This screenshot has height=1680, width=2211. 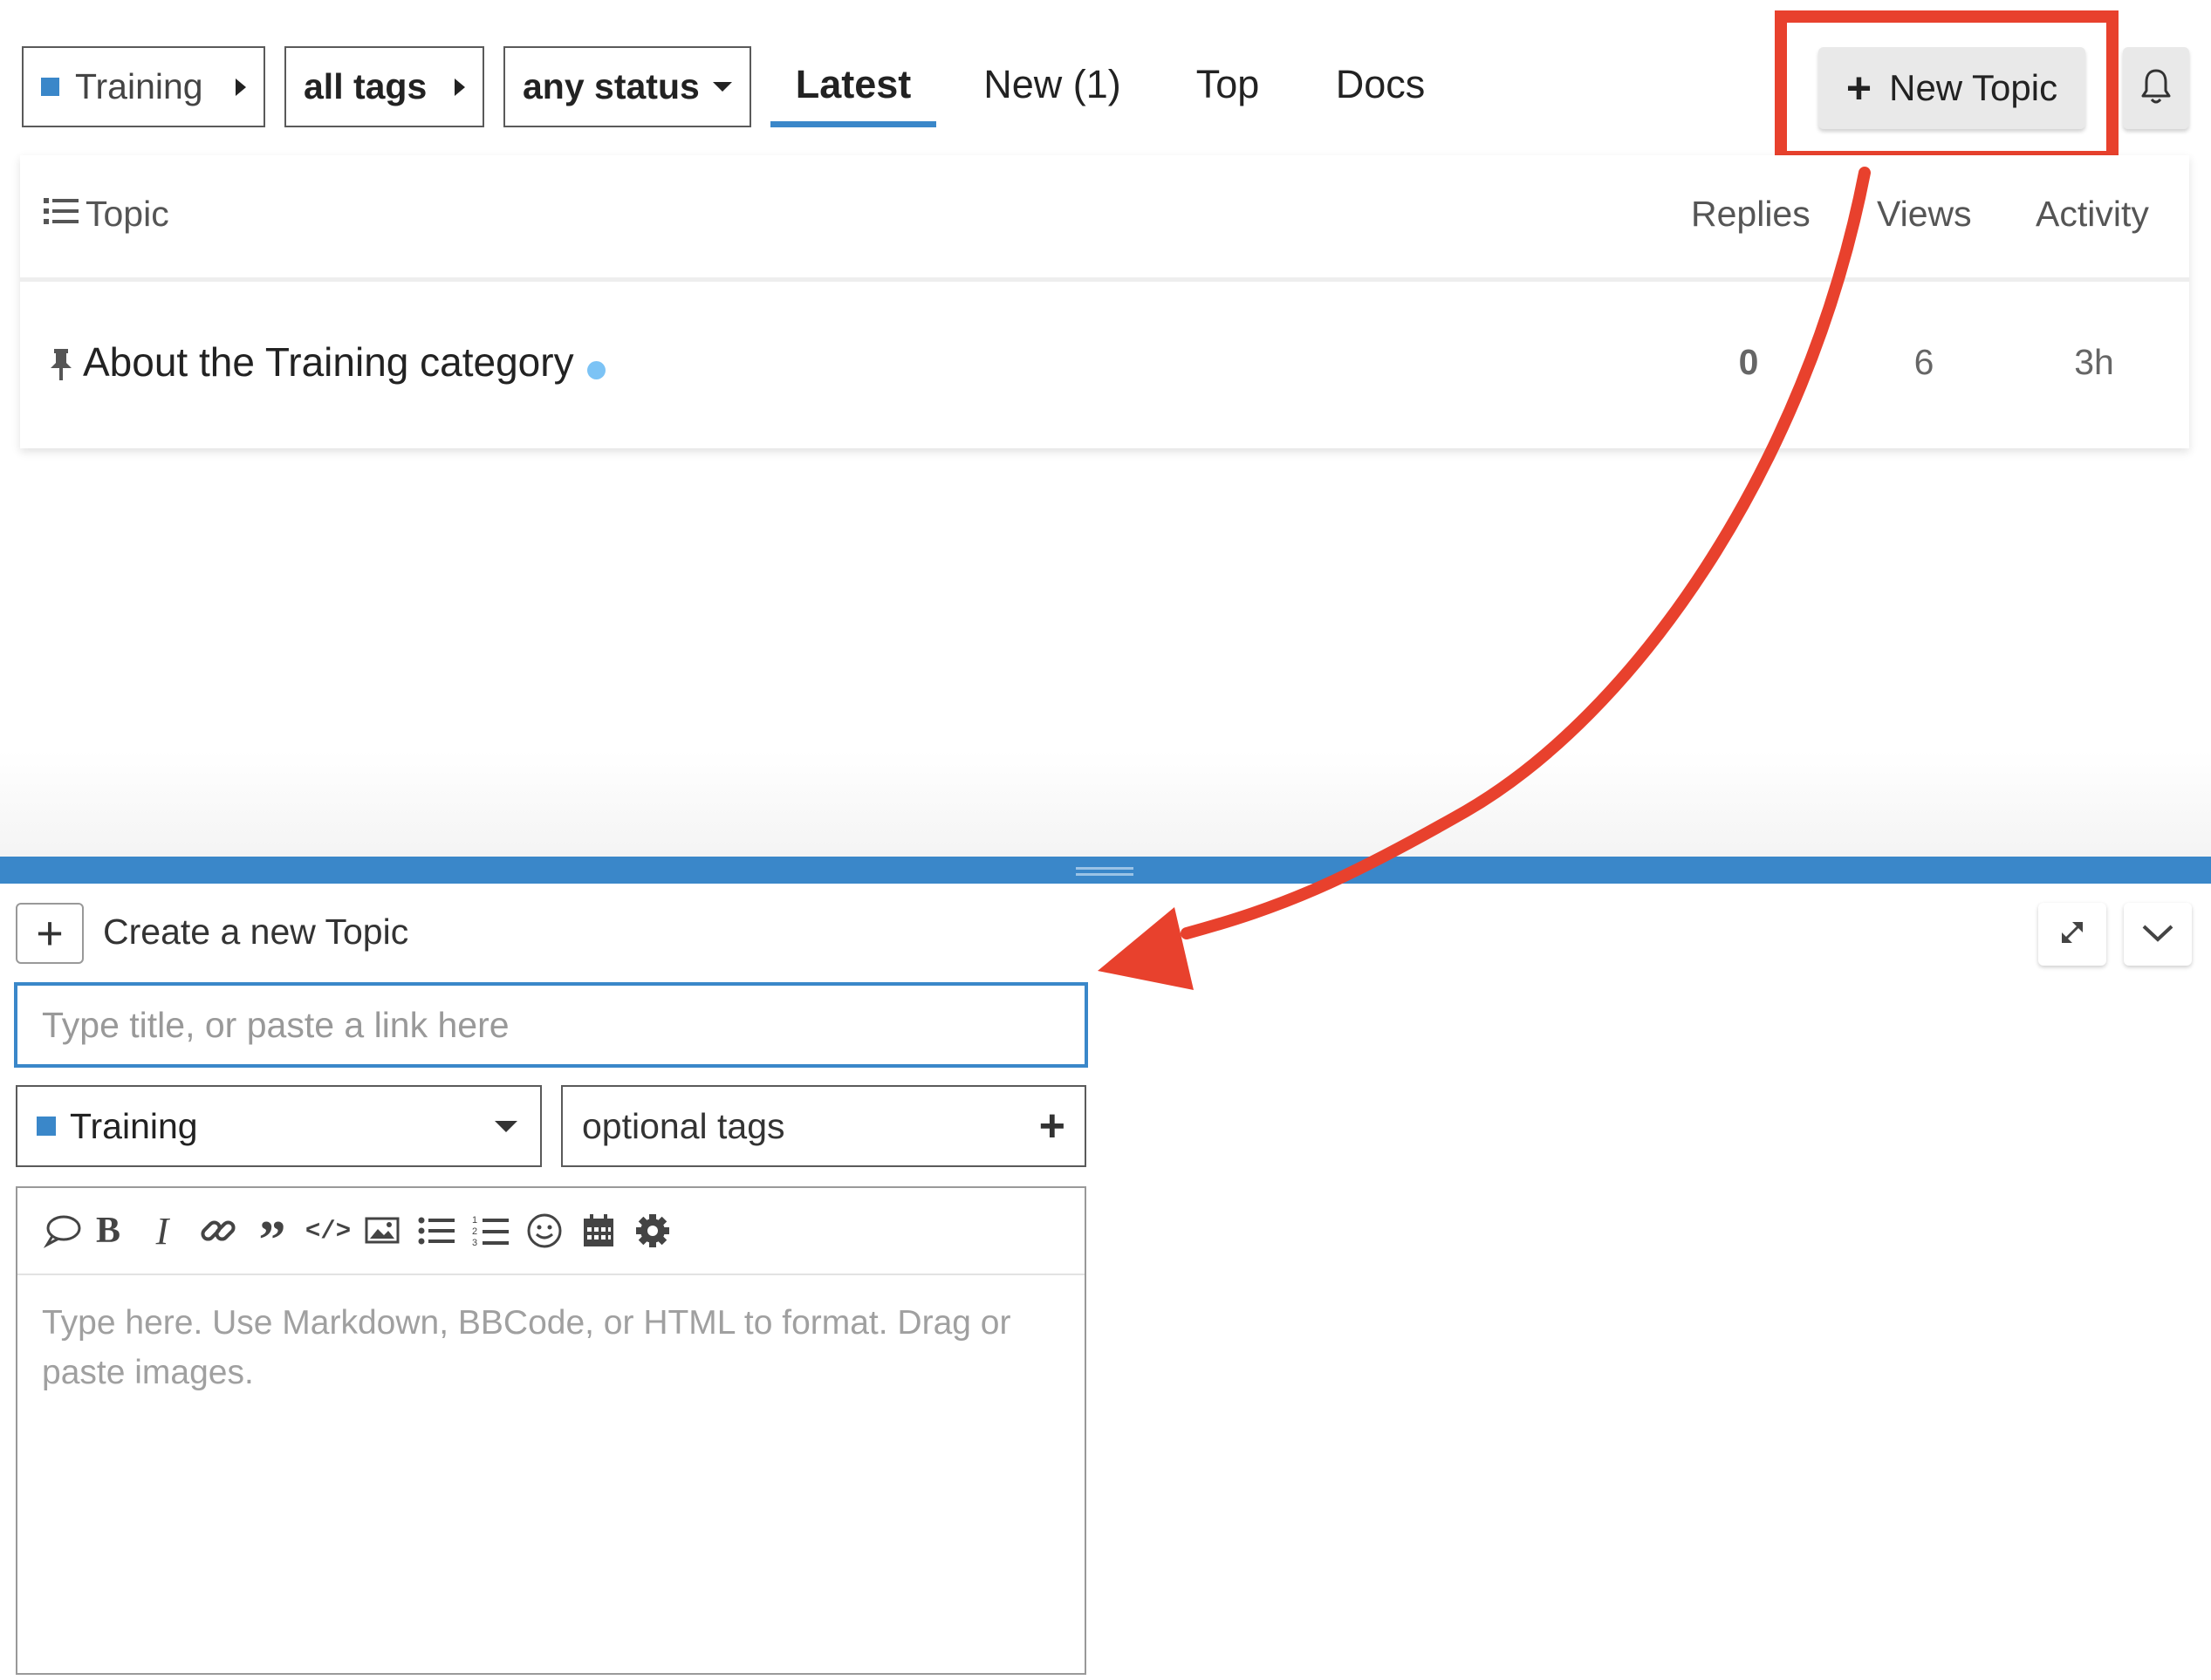 I want to click on status-dropdown: any status, so click(x=627, y=86).